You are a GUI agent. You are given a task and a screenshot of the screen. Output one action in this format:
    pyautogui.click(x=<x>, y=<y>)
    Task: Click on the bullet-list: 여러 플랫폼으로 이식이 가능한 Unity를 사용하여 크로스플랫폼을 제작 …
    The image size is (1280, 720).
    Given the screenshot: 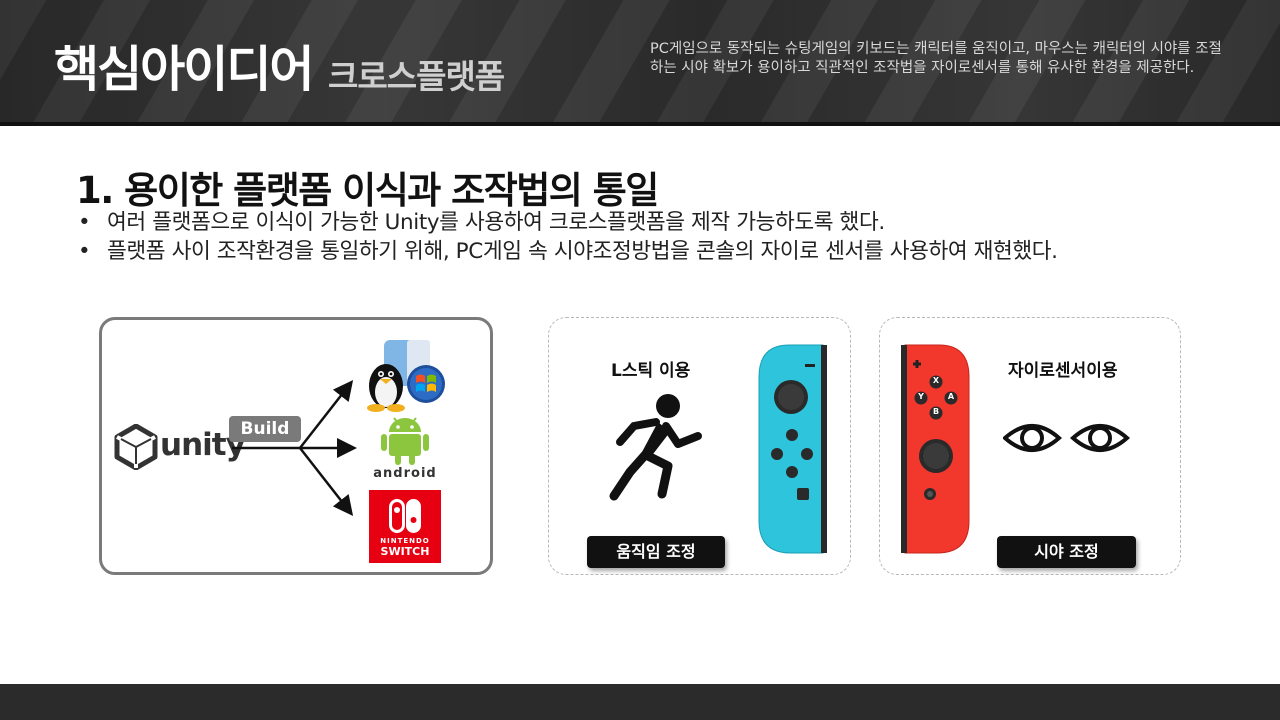 What is the action you would take?
    pyautogui.click(x=567, y=237)
    